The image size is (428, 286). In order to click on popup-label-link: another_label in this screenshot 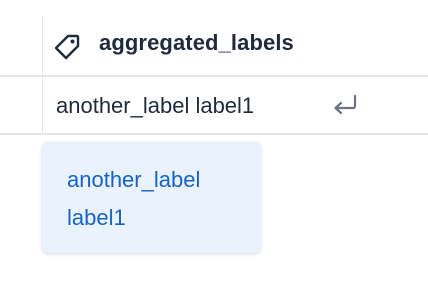, I will do `click(133, 180)`.